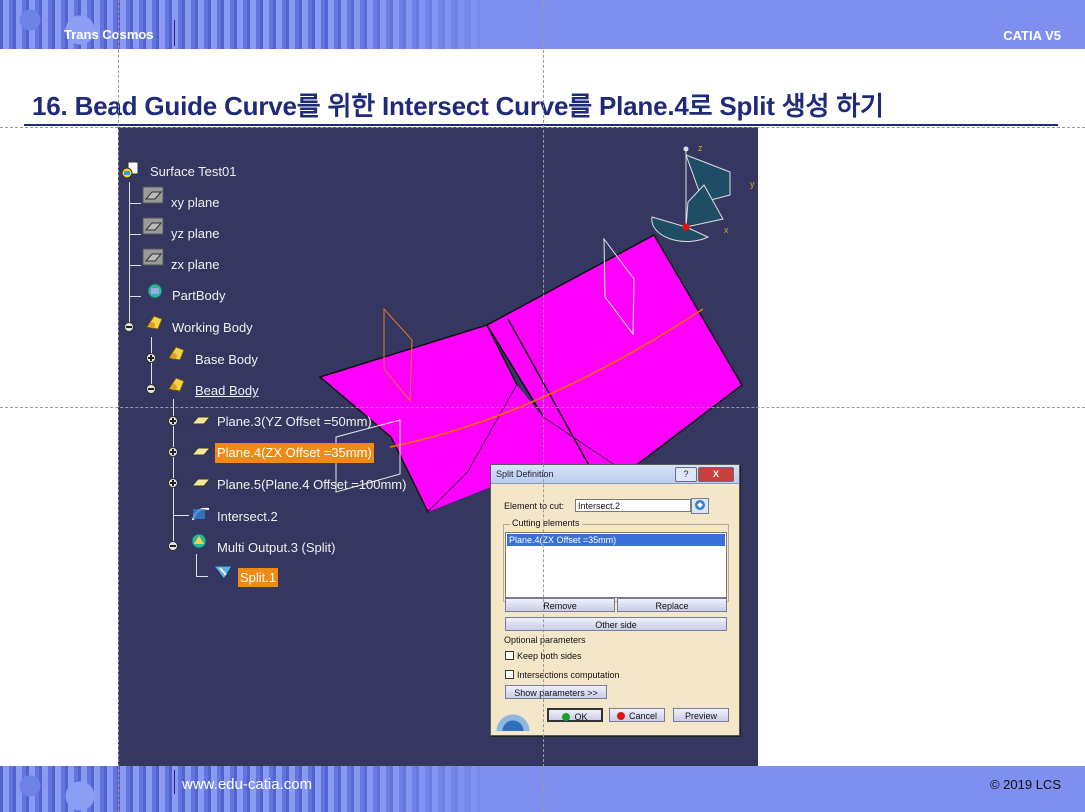  I want to click on header-separator, so click(174, 33).